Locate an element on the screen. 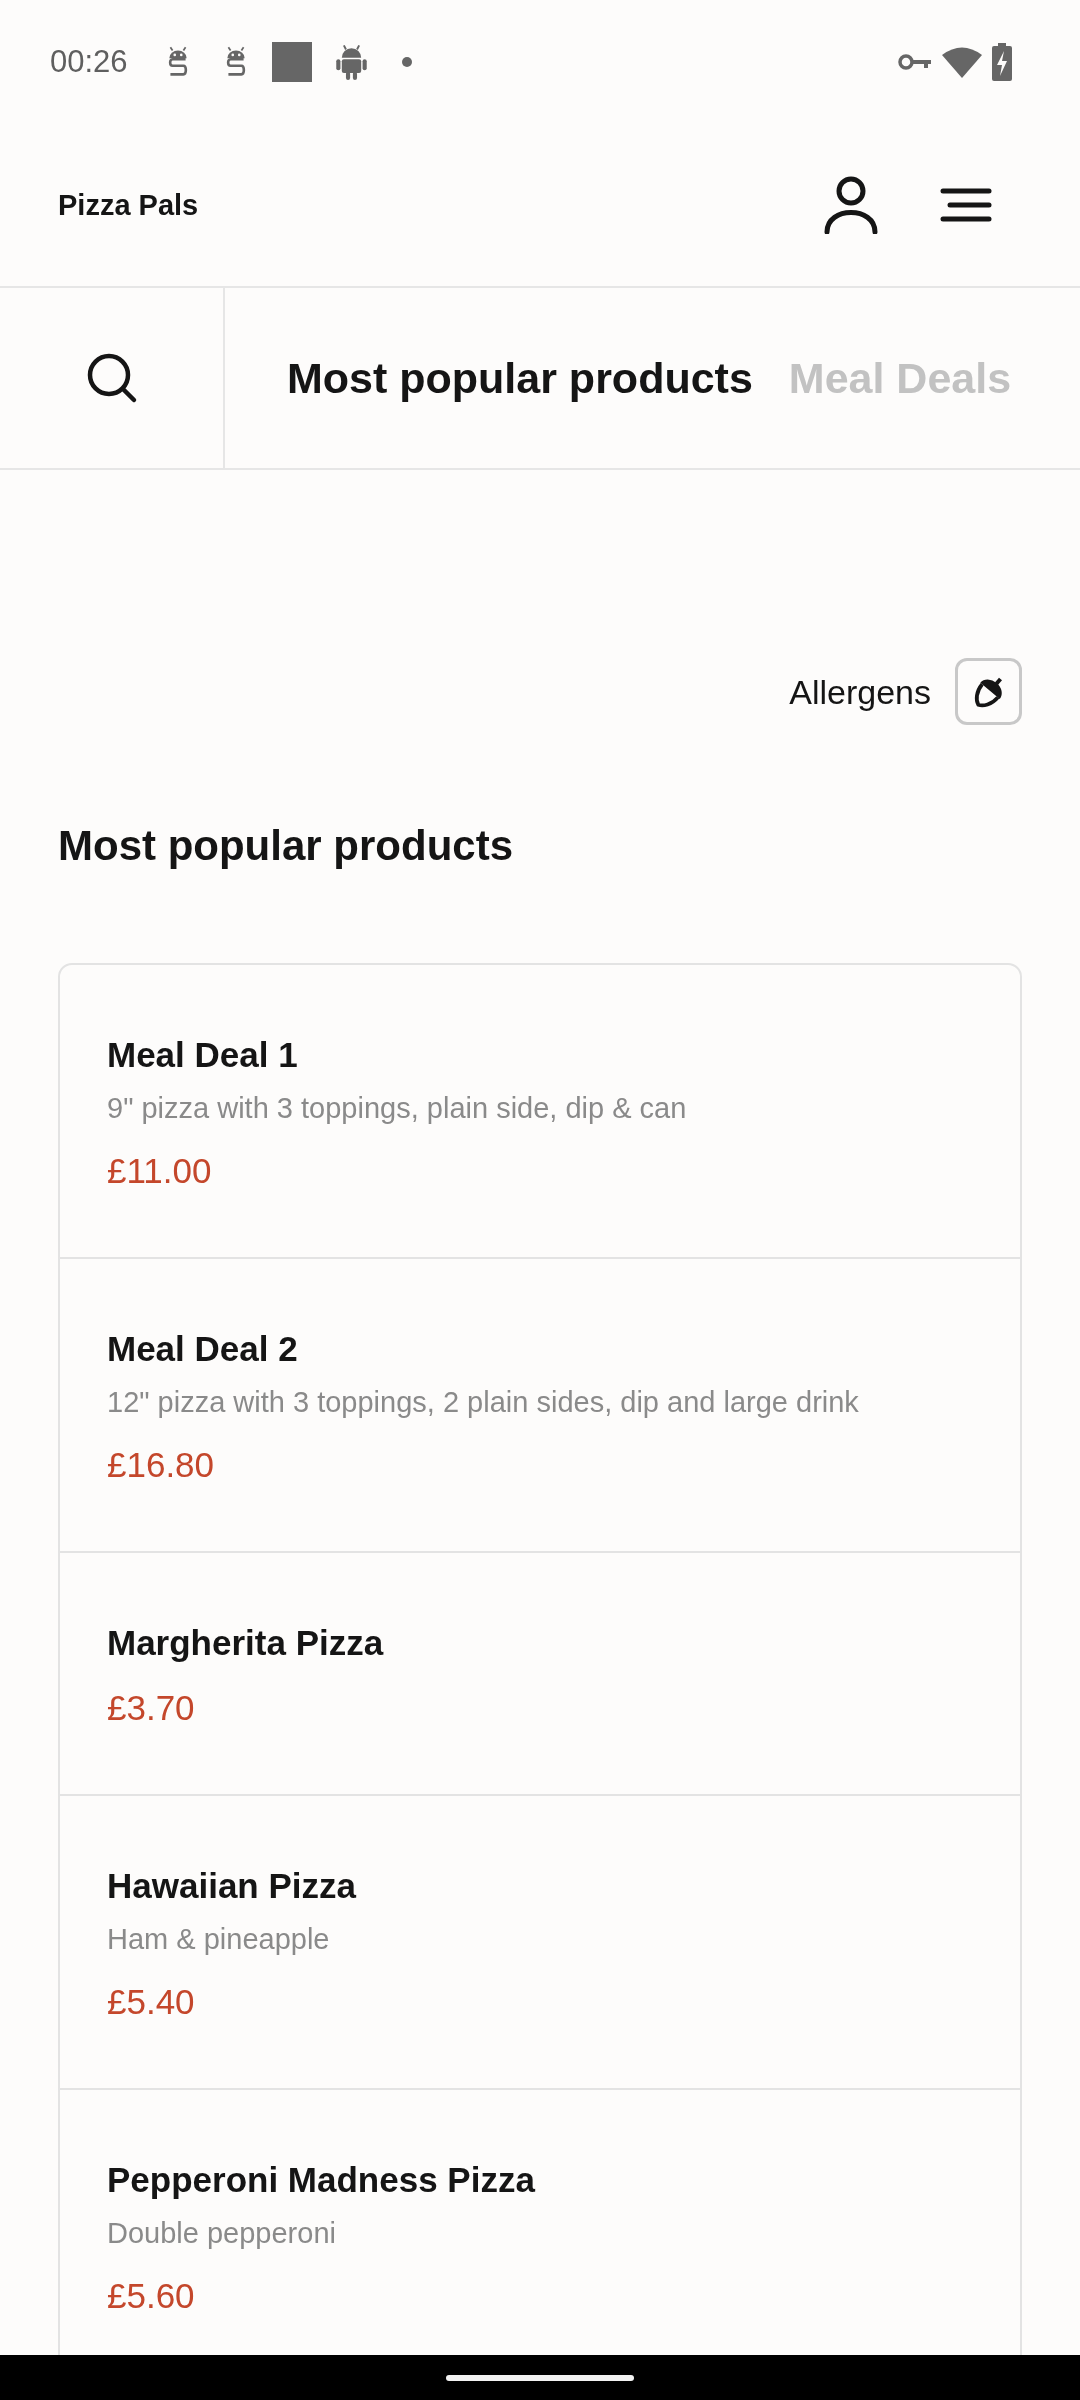 The height and width of the screenshot is (2400, 1080). status-time: 00:26 is located at coordinates (89, 62).